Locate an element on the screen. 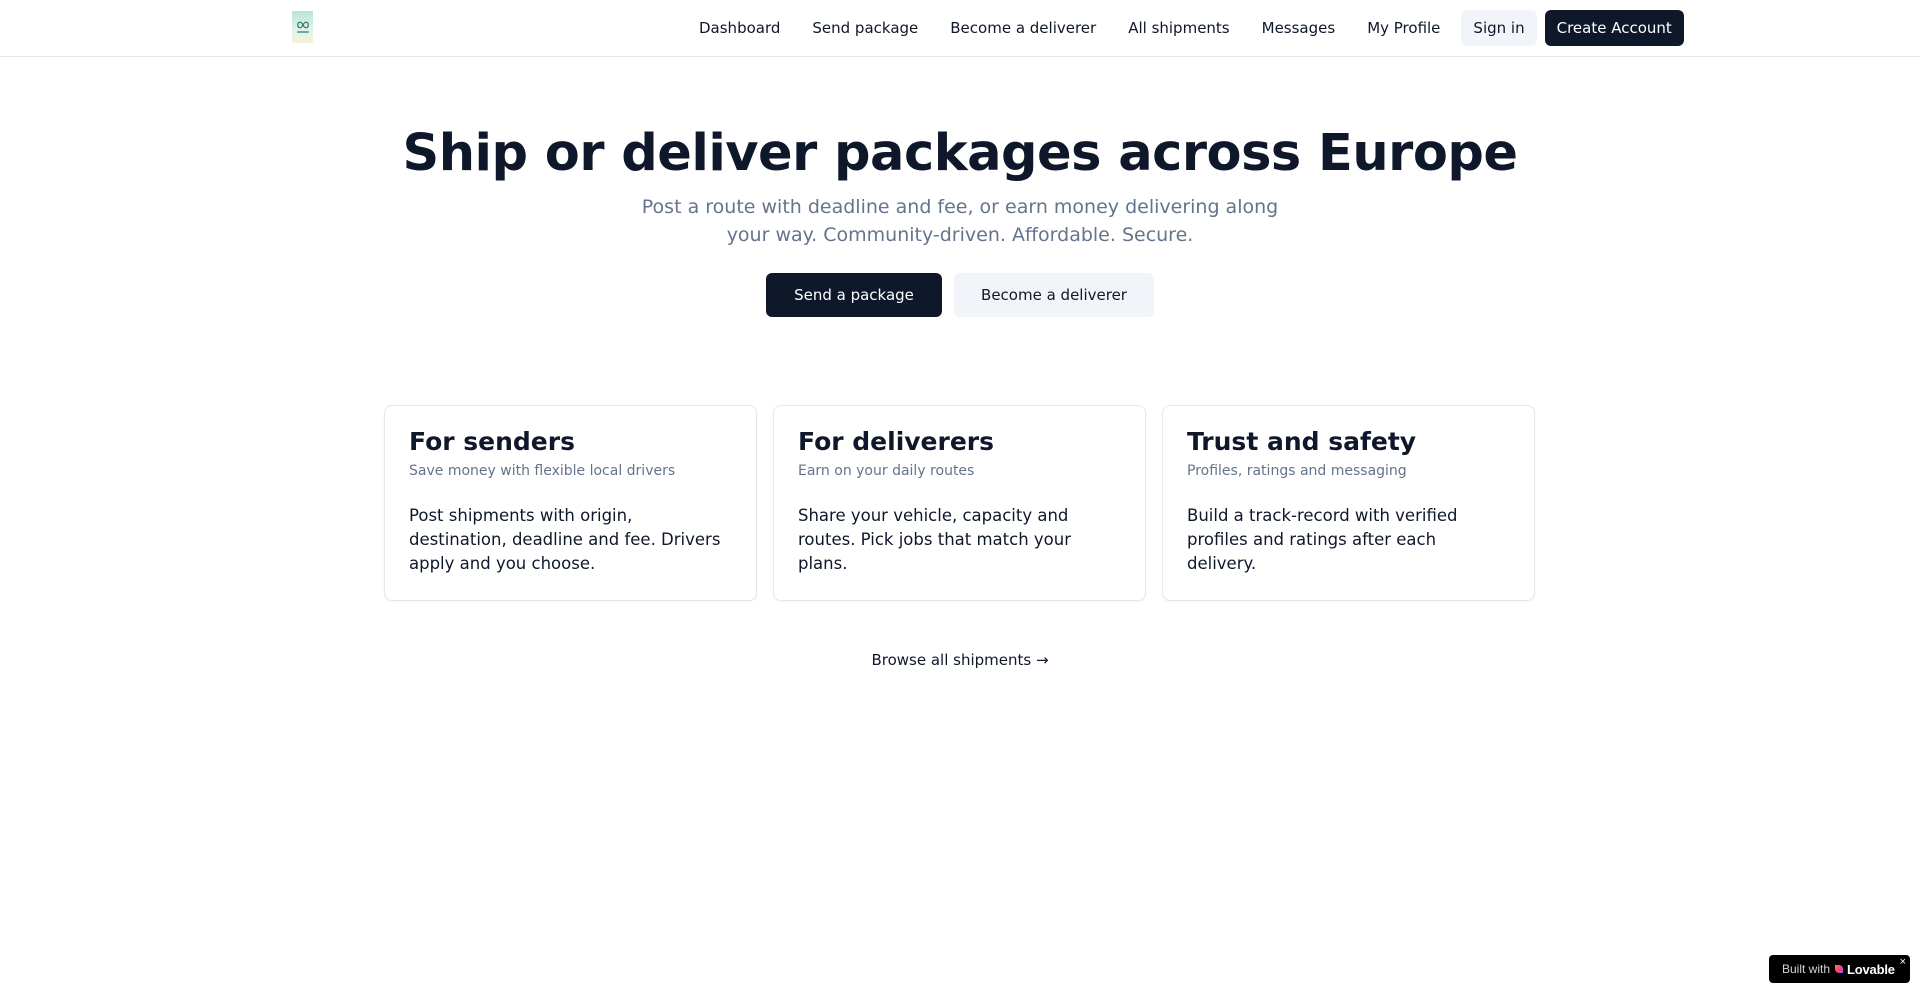 The width and height of the screenshot is (1920, 993). infinity-icon is located at coordinates (302, 25).